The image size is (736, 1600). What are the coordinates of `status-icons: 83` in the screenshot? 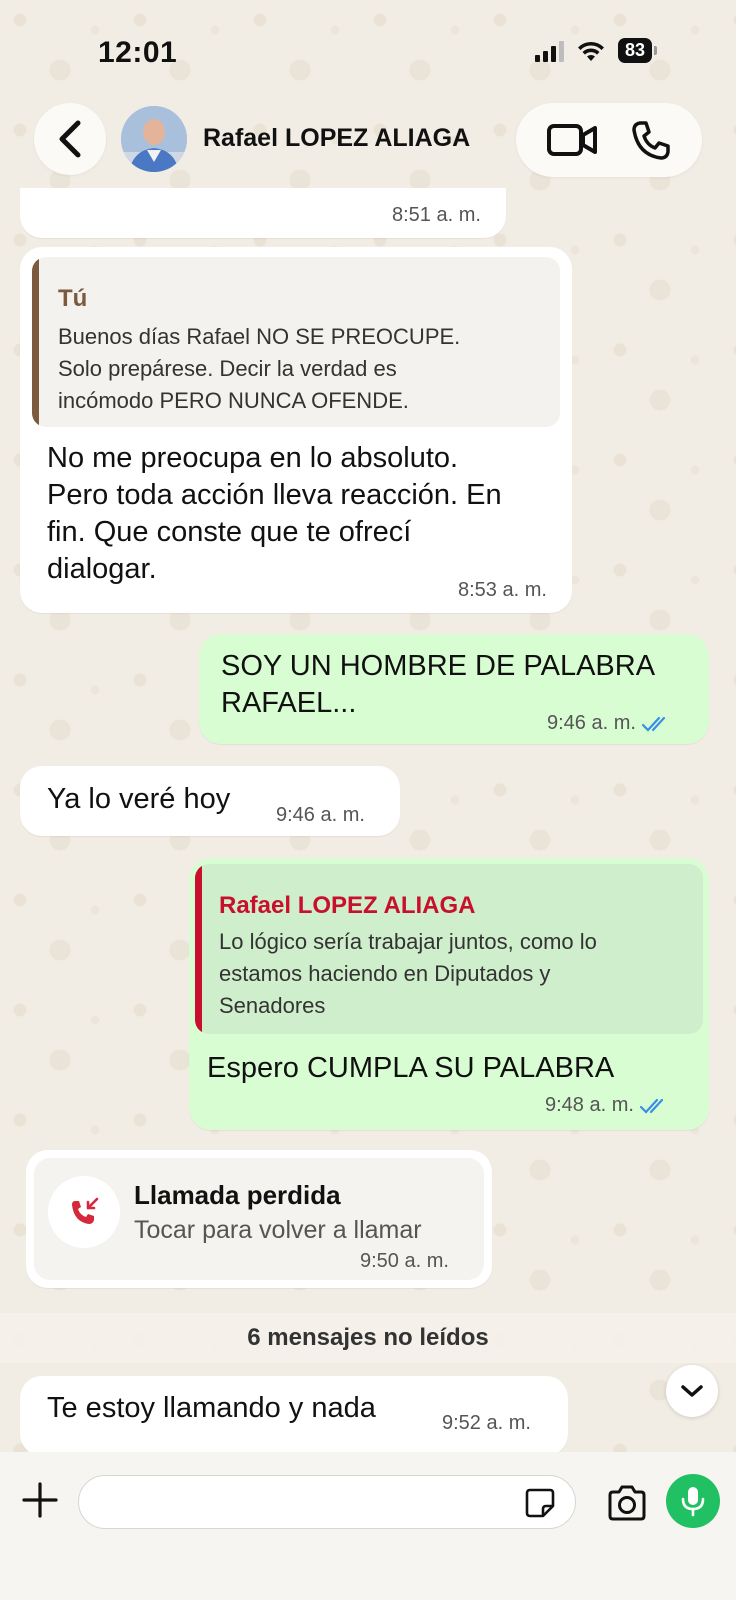 It's located at (596, 50).